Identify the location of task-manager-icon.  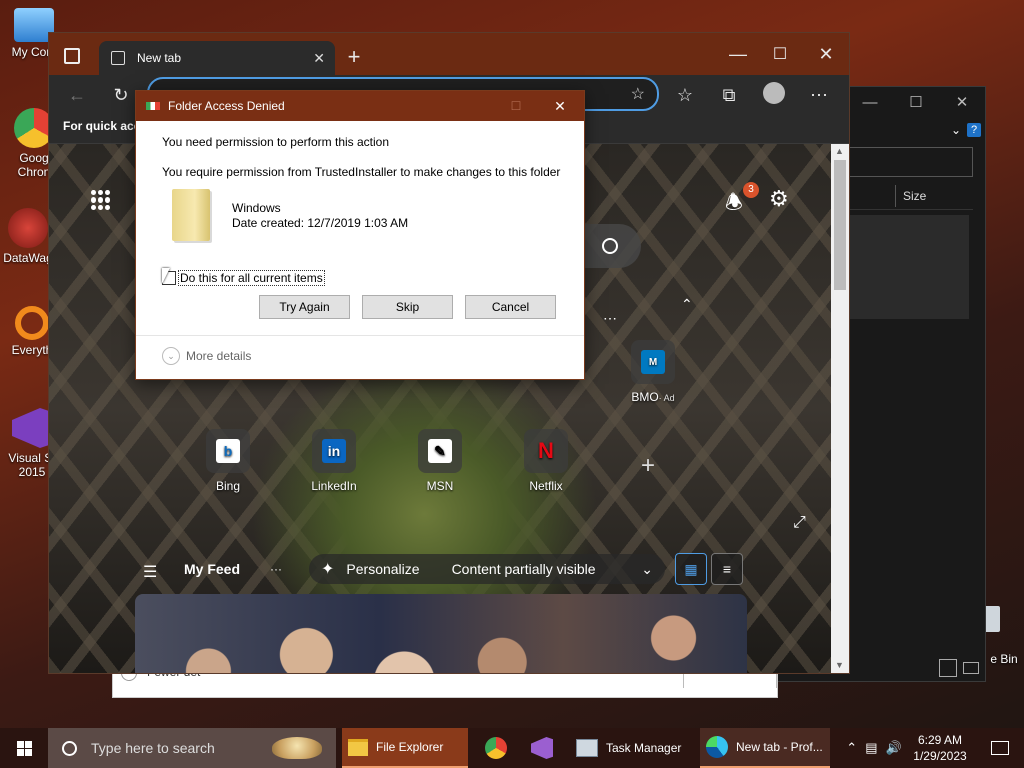
(587, 748).